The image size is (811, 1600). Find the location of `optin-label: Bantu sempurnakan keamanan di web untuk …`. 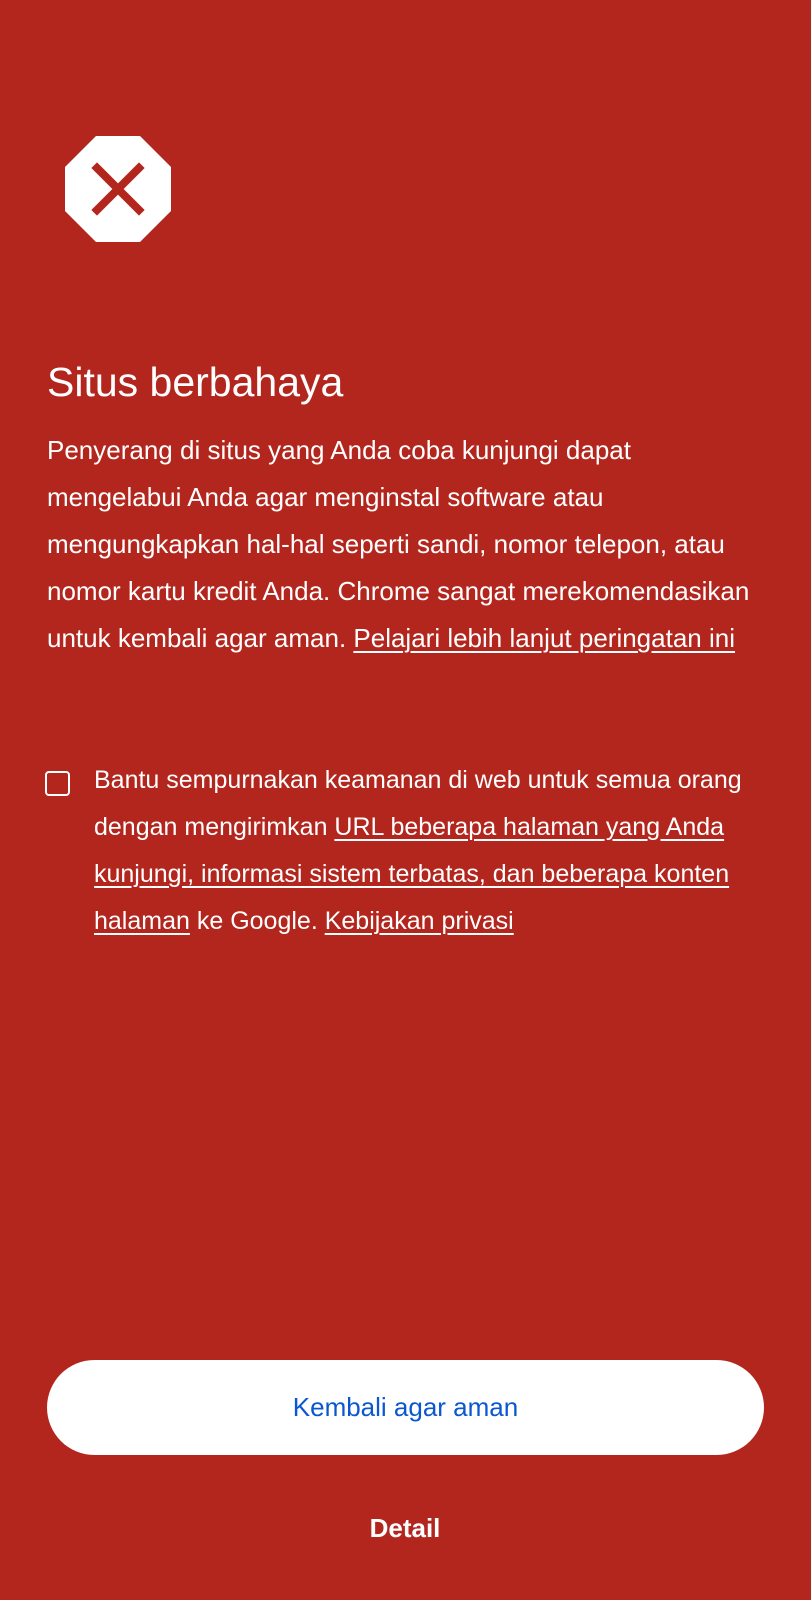

optin-label: Bantu sempurnakan keamanan di web untuk … is located at coordinates (452, 851).